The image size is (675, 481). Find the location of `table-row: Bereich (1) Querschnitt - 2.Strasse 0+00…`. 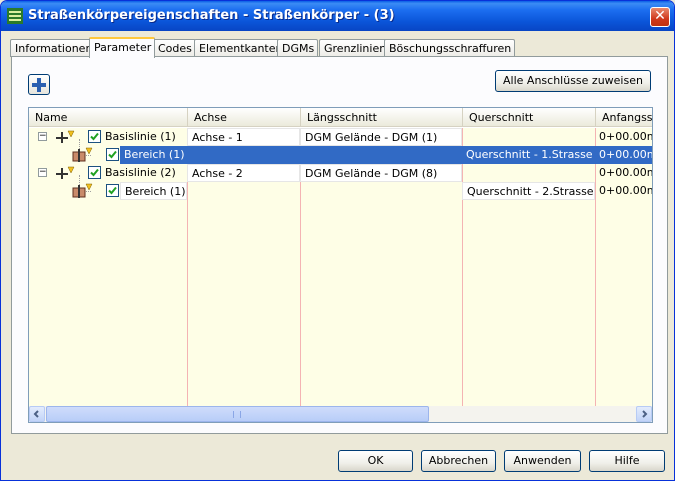

table-row: Bereich (1) Querschnitt - 2.Strasse 0+00… is located at coordinates (340, 191).